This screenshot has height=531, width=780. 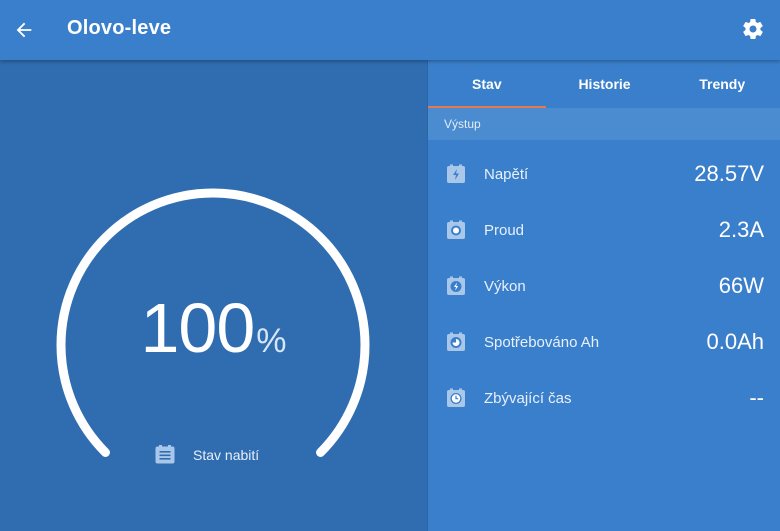 What do you see at coordinates (456, 398) in the screenshot?
I see `clock-icon` at bounding box center [456, 398].